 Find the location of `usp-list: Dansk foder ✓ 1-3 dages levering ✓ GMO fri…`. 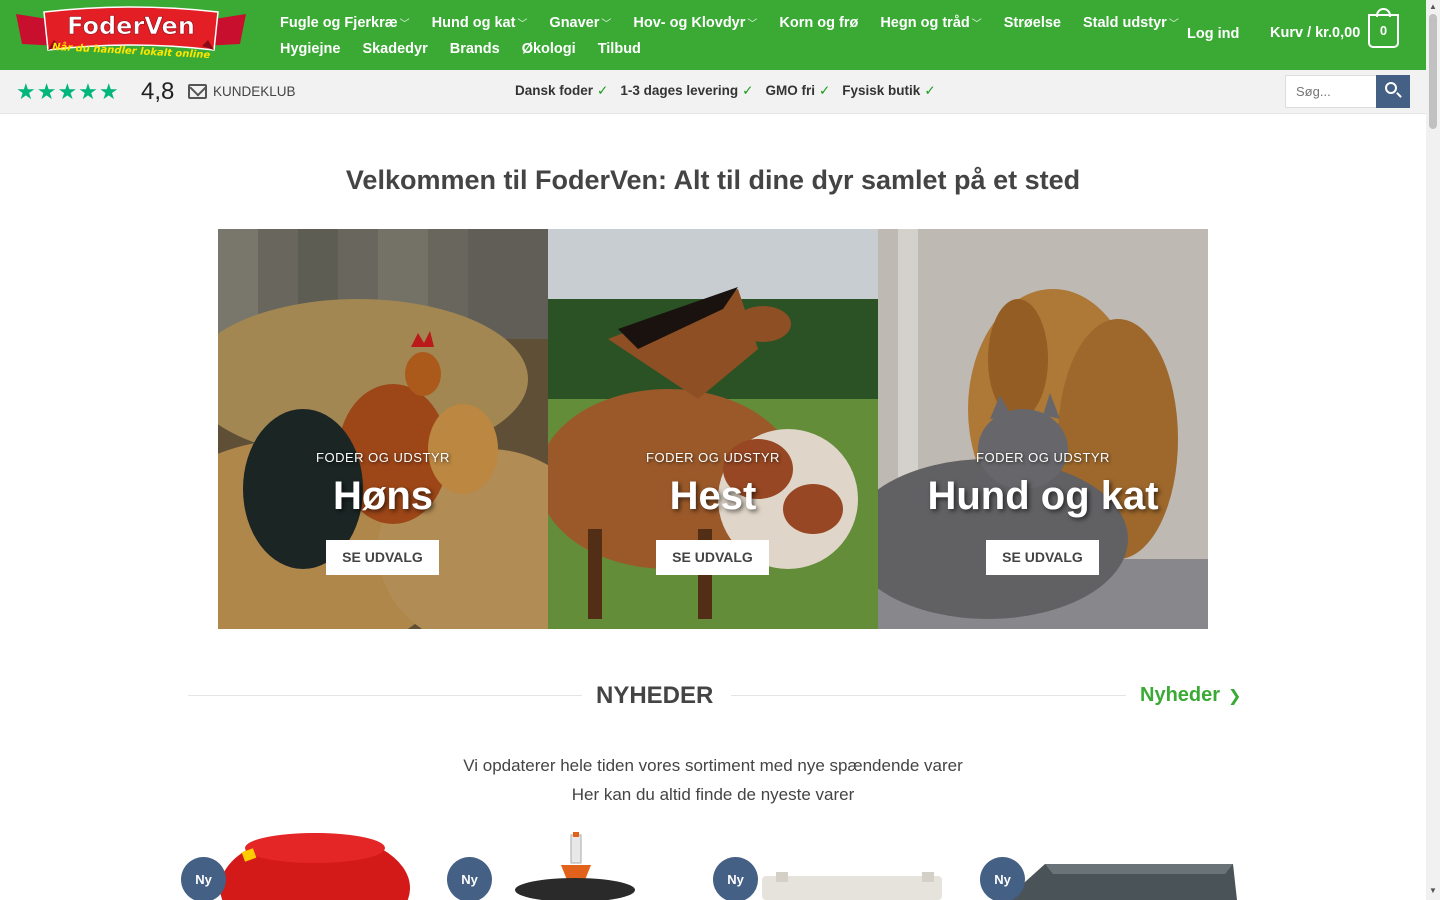

usp-list: Dansk foder ✓ 1-3 dages levering ✓ GMO fri… is located at coordinates (731, 91).